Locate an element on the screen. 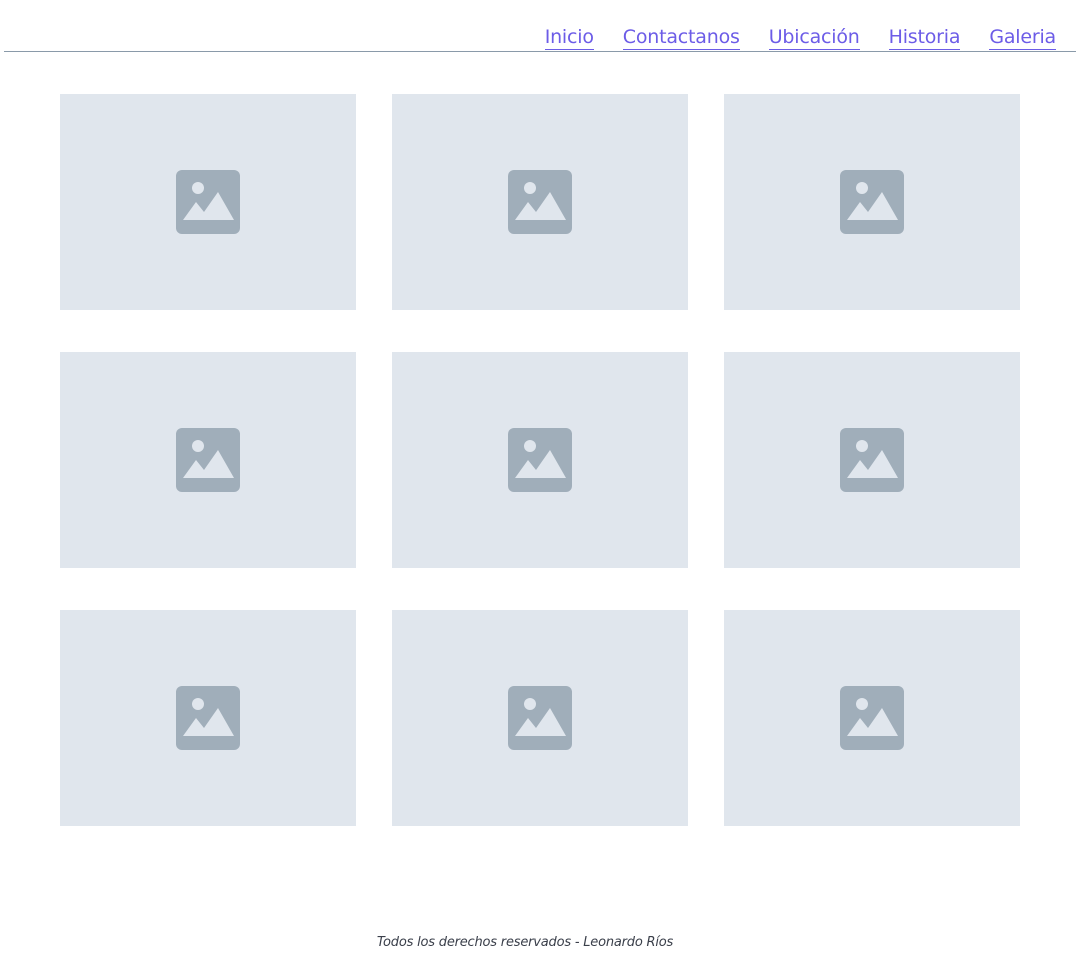 The height and width of the screenshot is (968, 1080). nav-link-inicio: Inicio is located at coordinates (569, 38).